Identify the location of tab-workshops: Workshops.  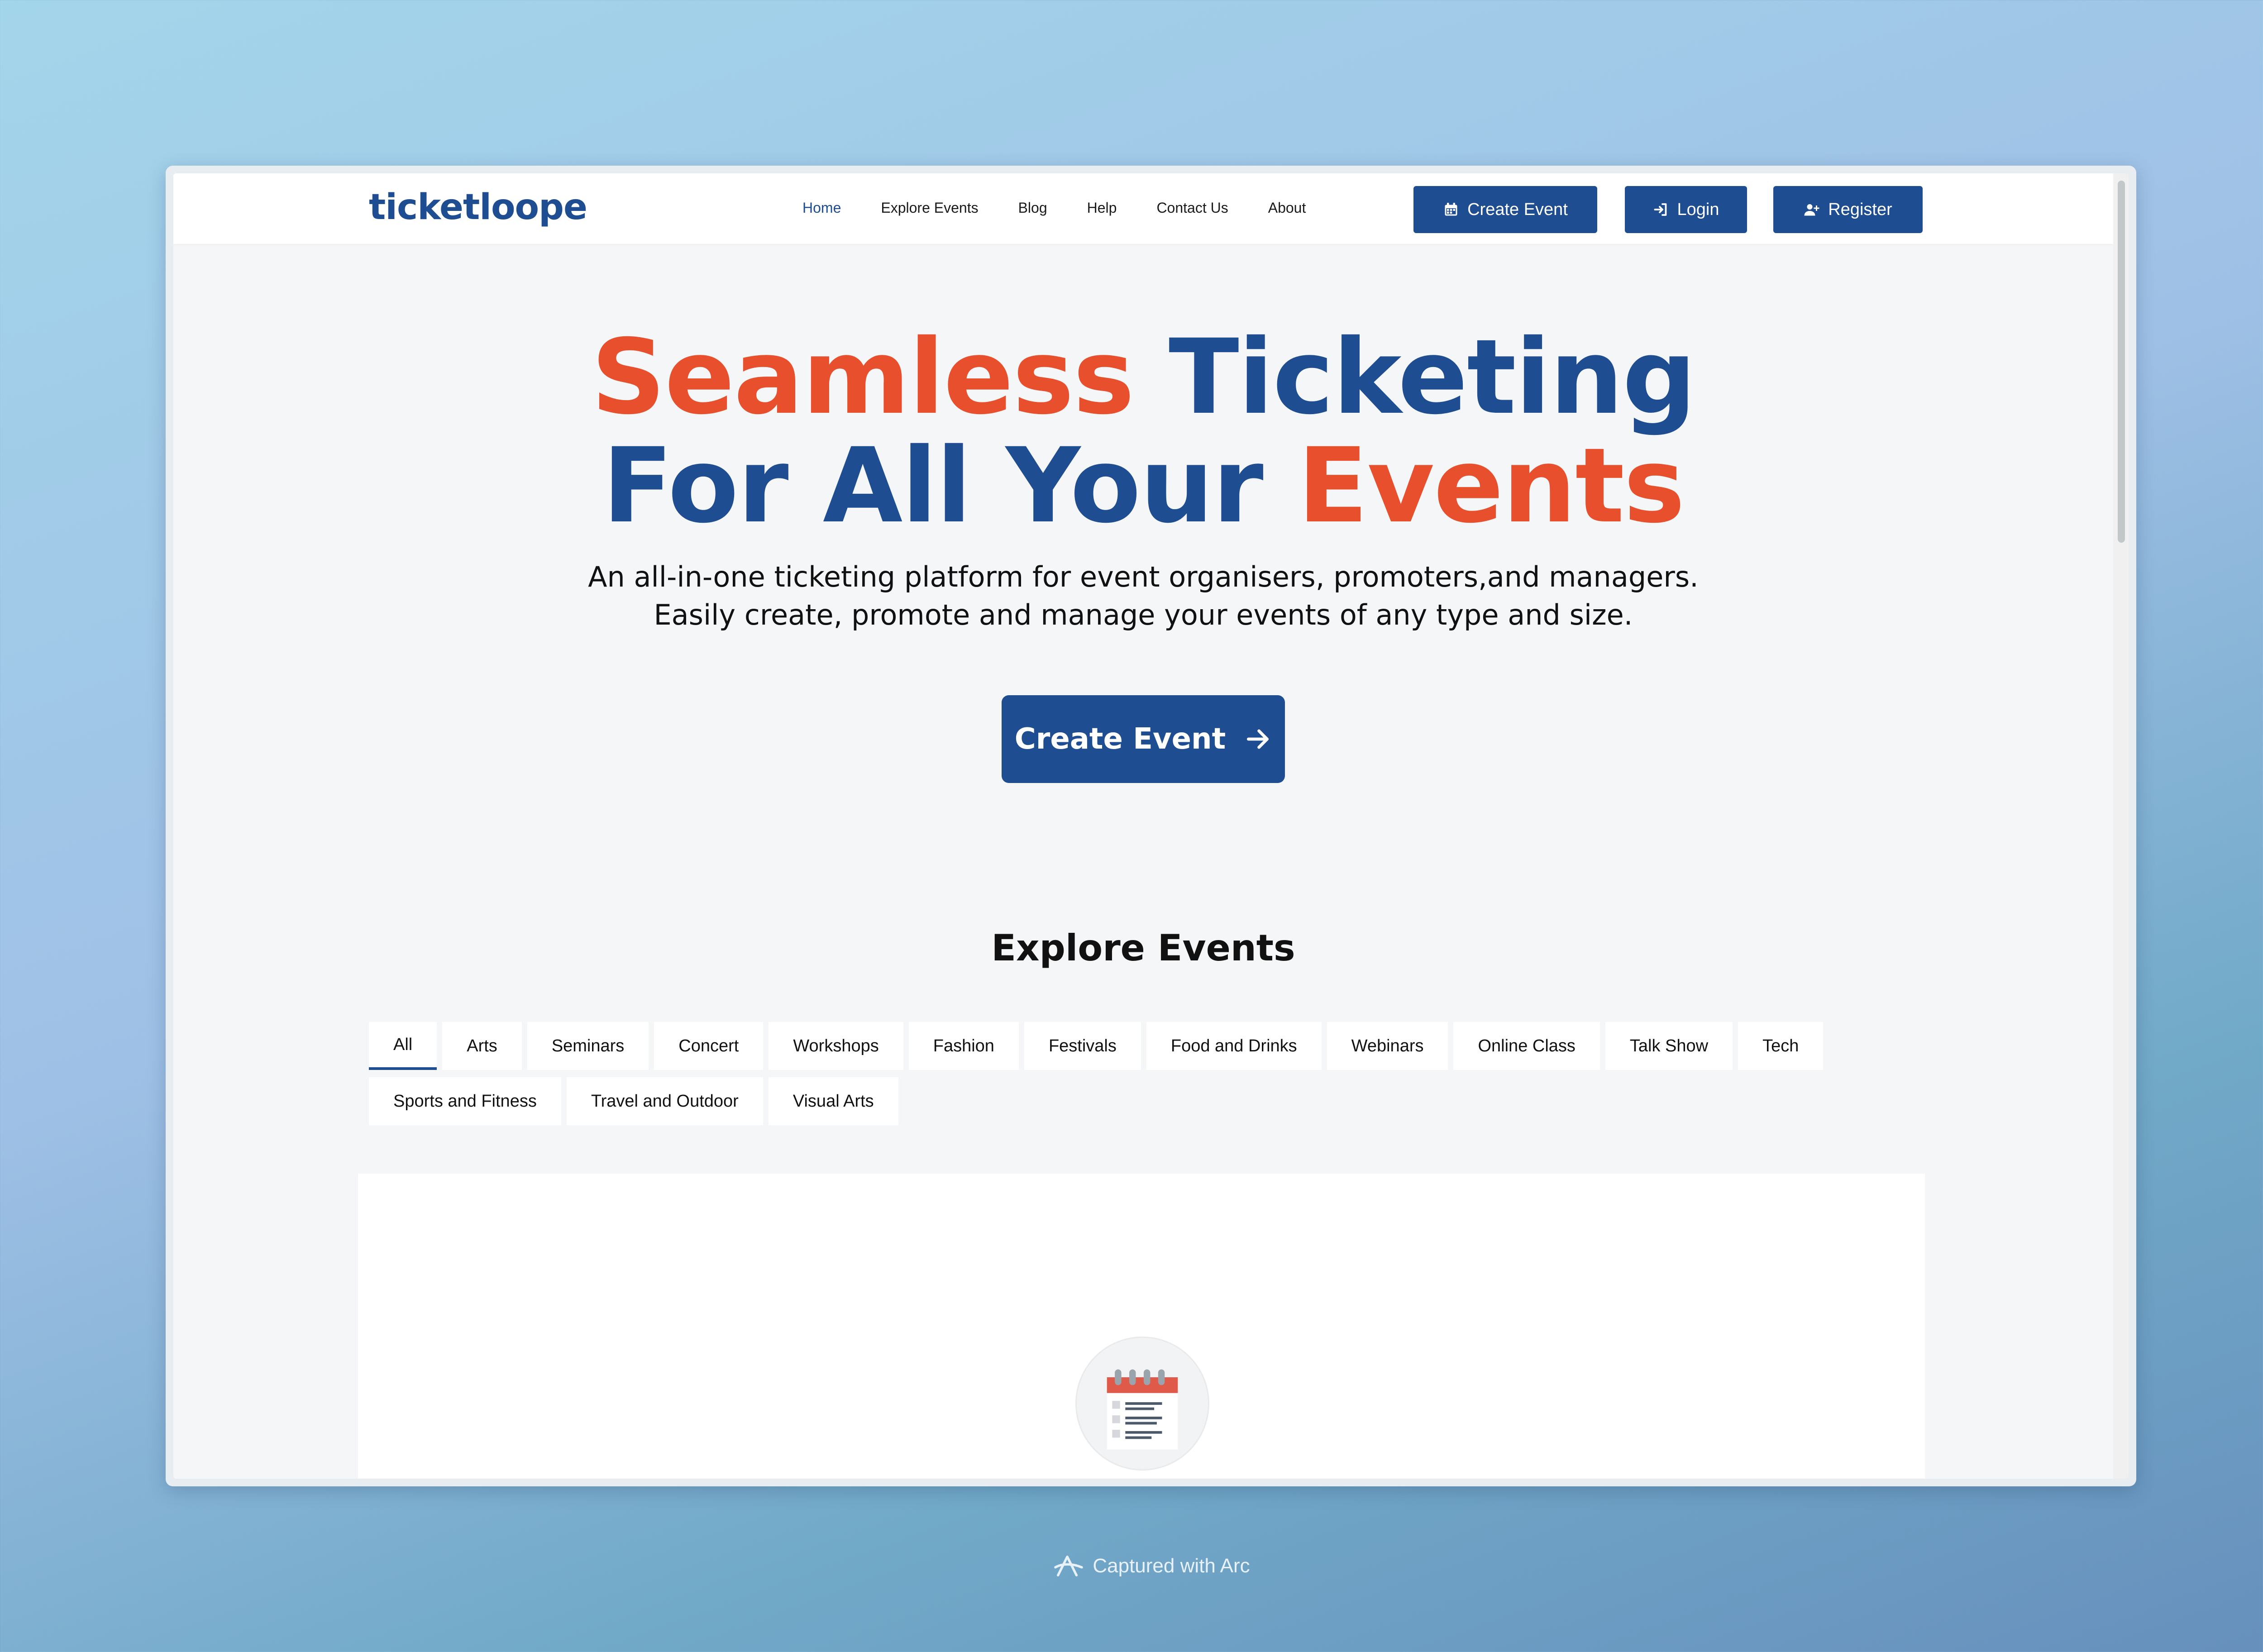
(836, 1046).